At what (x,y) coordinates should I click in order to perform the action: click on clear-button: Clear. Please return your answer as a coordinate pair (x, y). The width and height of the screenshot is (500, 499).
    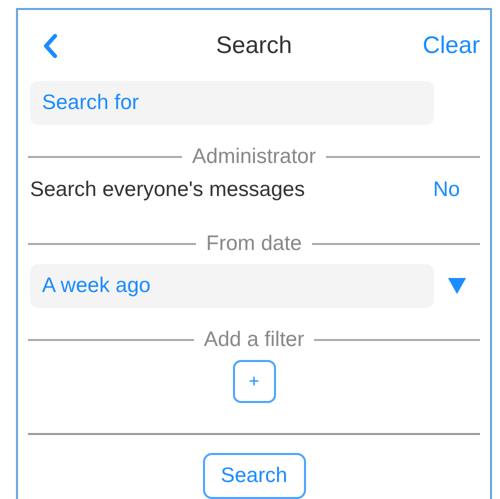
    Looking at the image, I should click on (440, 46).